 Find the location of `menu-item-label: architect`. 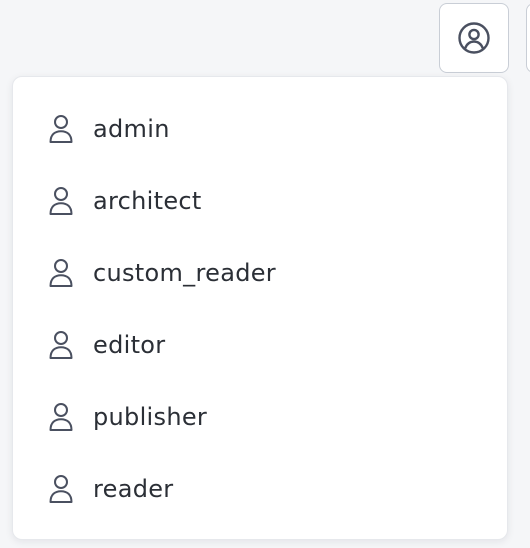

menu-item-label: architect is located at coordinates (147, 201).